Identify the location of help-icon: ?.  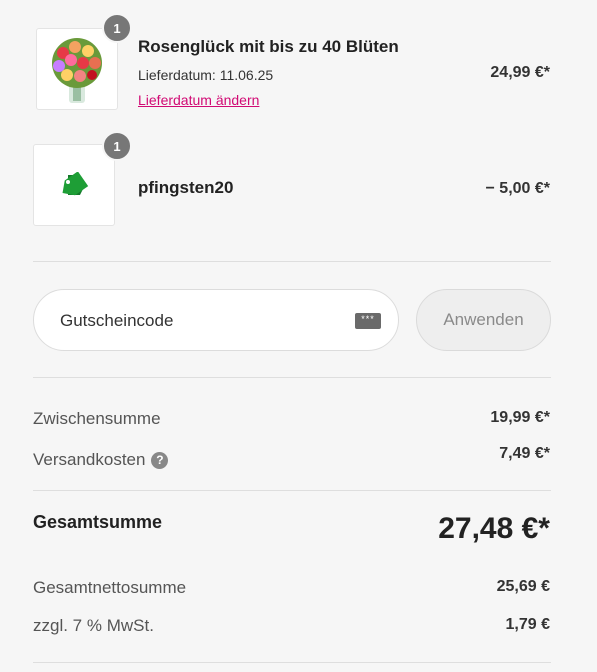
(160, 460).